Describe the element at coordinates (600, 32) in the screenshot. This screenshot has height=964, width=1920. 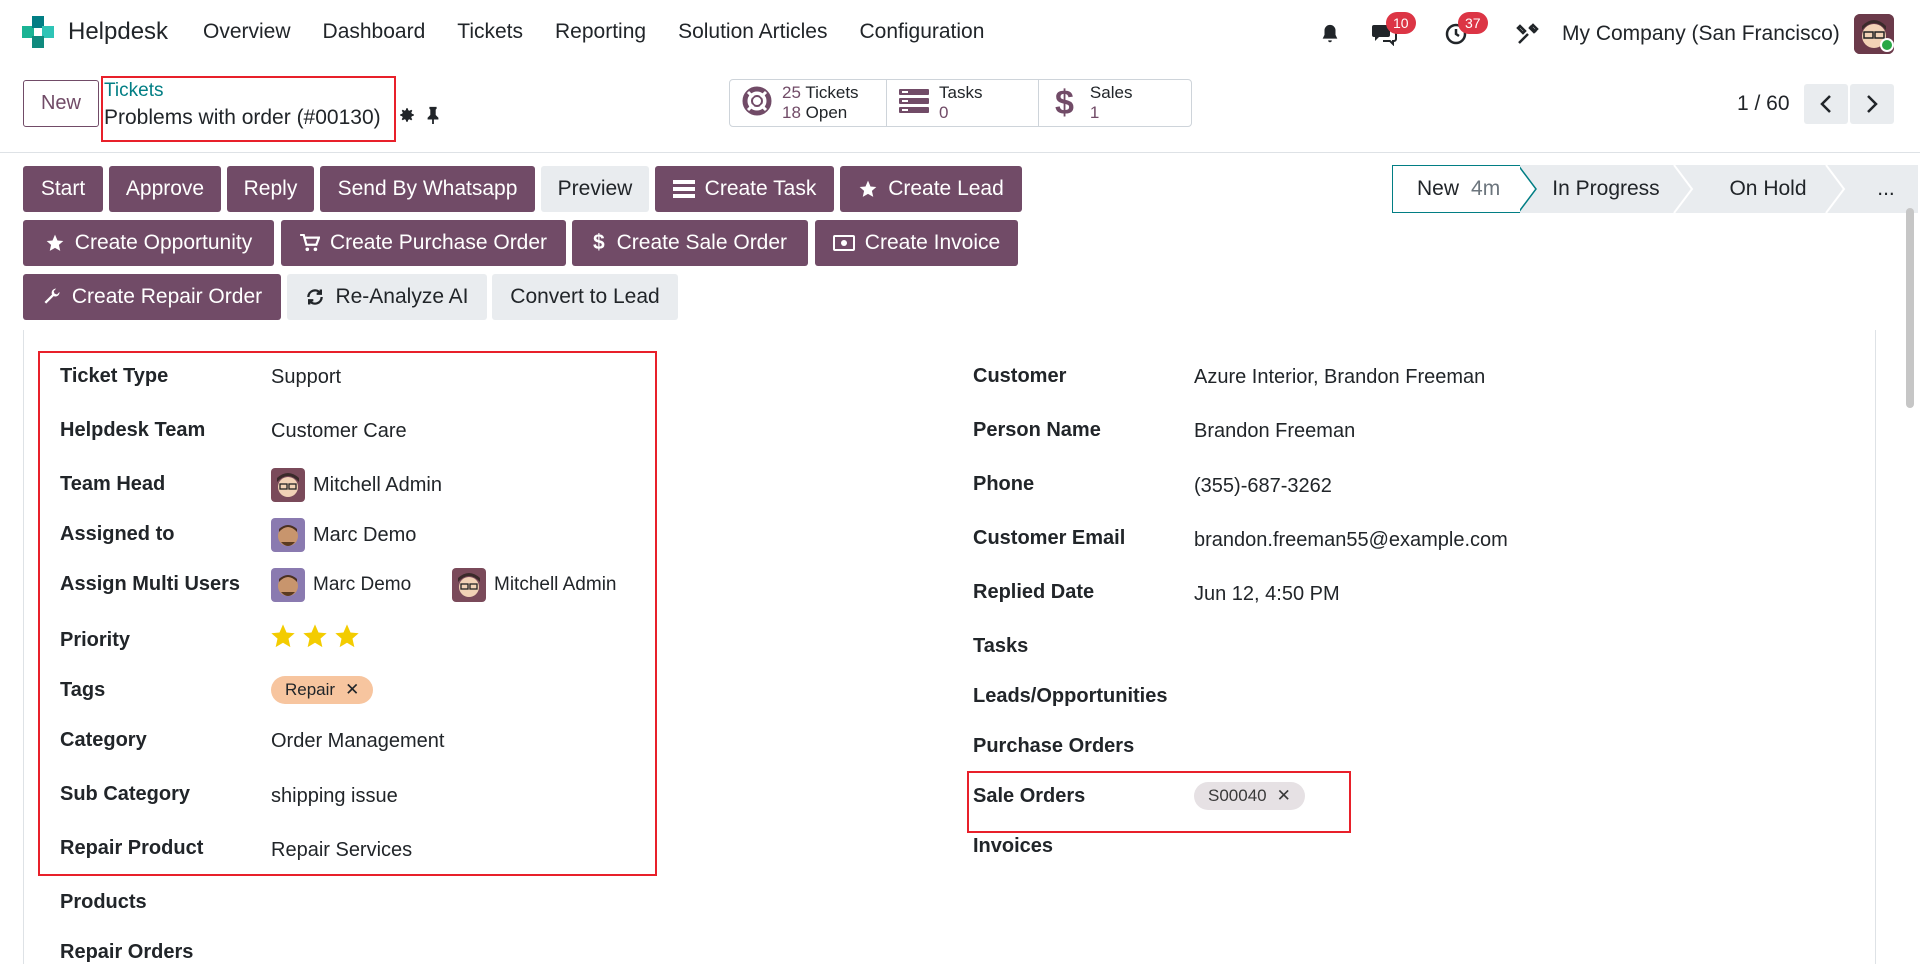
I see `menu-reporting: Reporting` at that location.